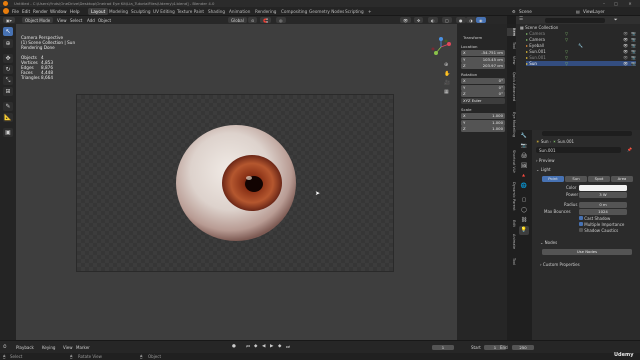 The width and height of the screenshot is (640, 360). What do you see at coordinates (511, 261) in the screenshot?
I see `tab-tool-2: Tool` at bounding box center [511, 261].